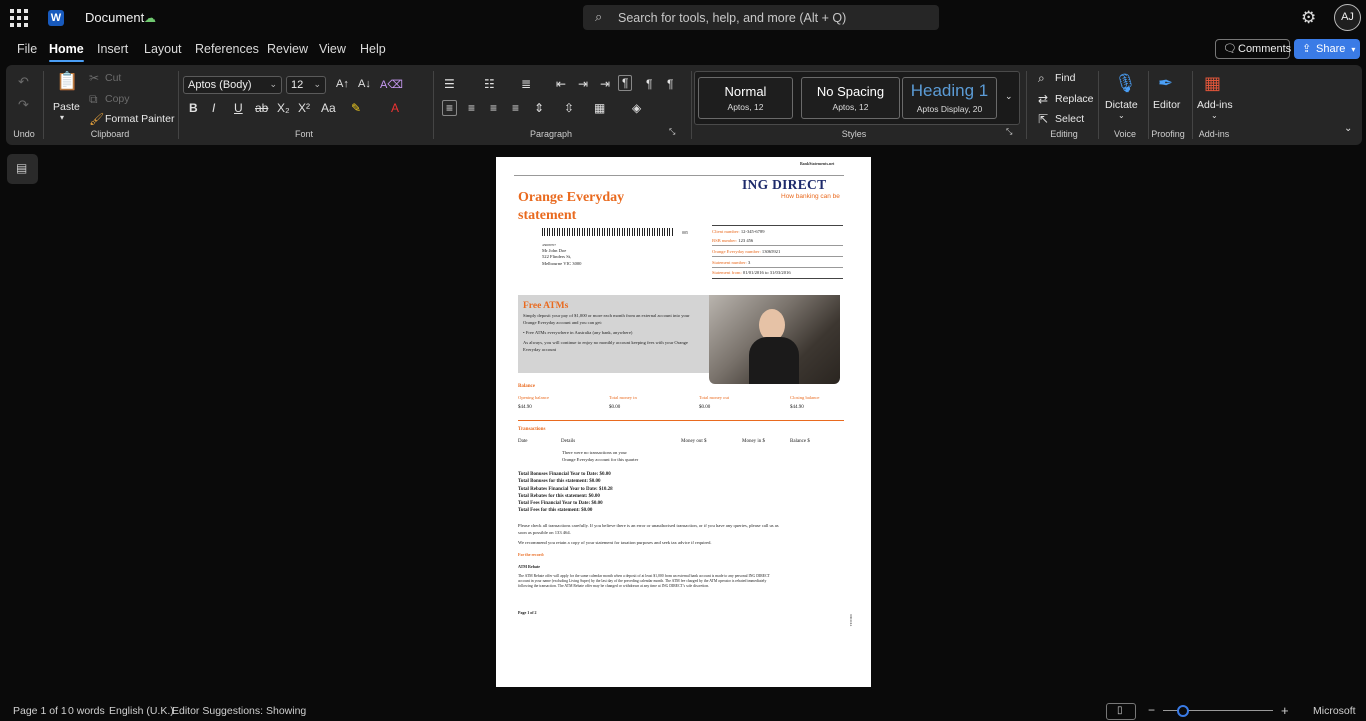 Image resolution: width=1366 pixels, height=721 pixels. I want to click on settings-gear-icon: ⚙, so click(1308, 18).